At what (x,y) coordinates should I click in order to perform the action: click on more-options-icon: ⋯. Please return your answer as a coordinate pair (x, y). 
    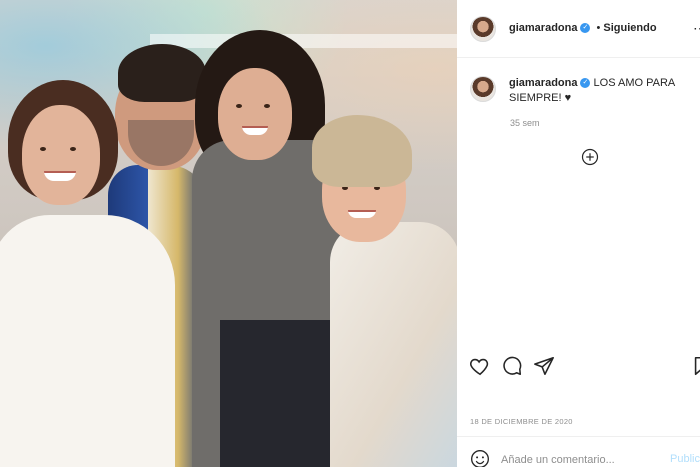
    Looking at the image, I should click on (696, 28).